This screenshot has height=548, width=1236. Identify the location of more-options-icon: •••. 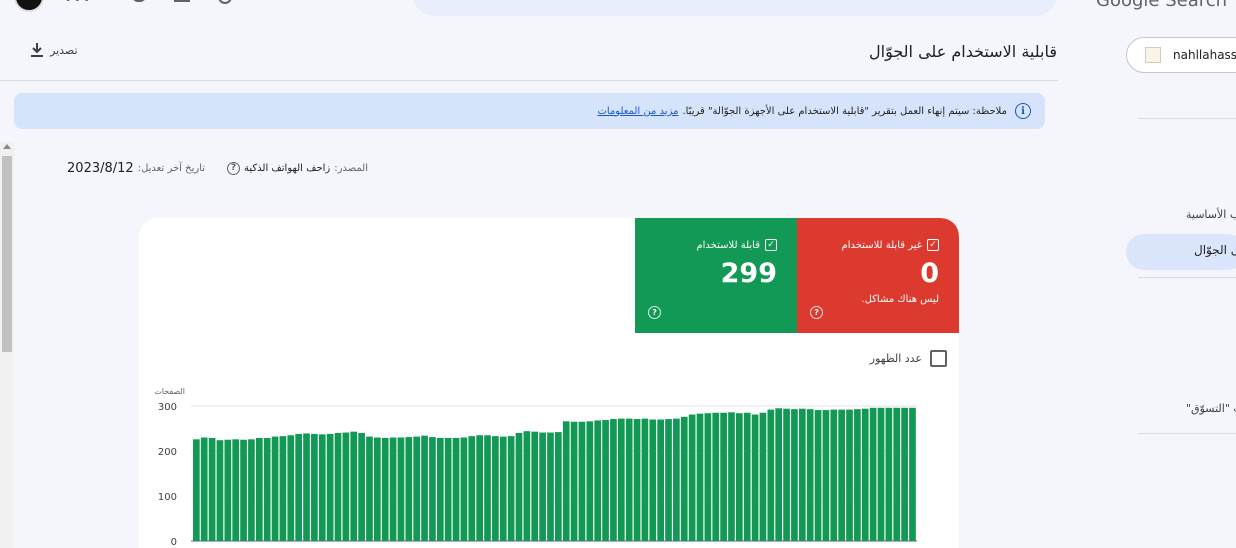
(78, 4).